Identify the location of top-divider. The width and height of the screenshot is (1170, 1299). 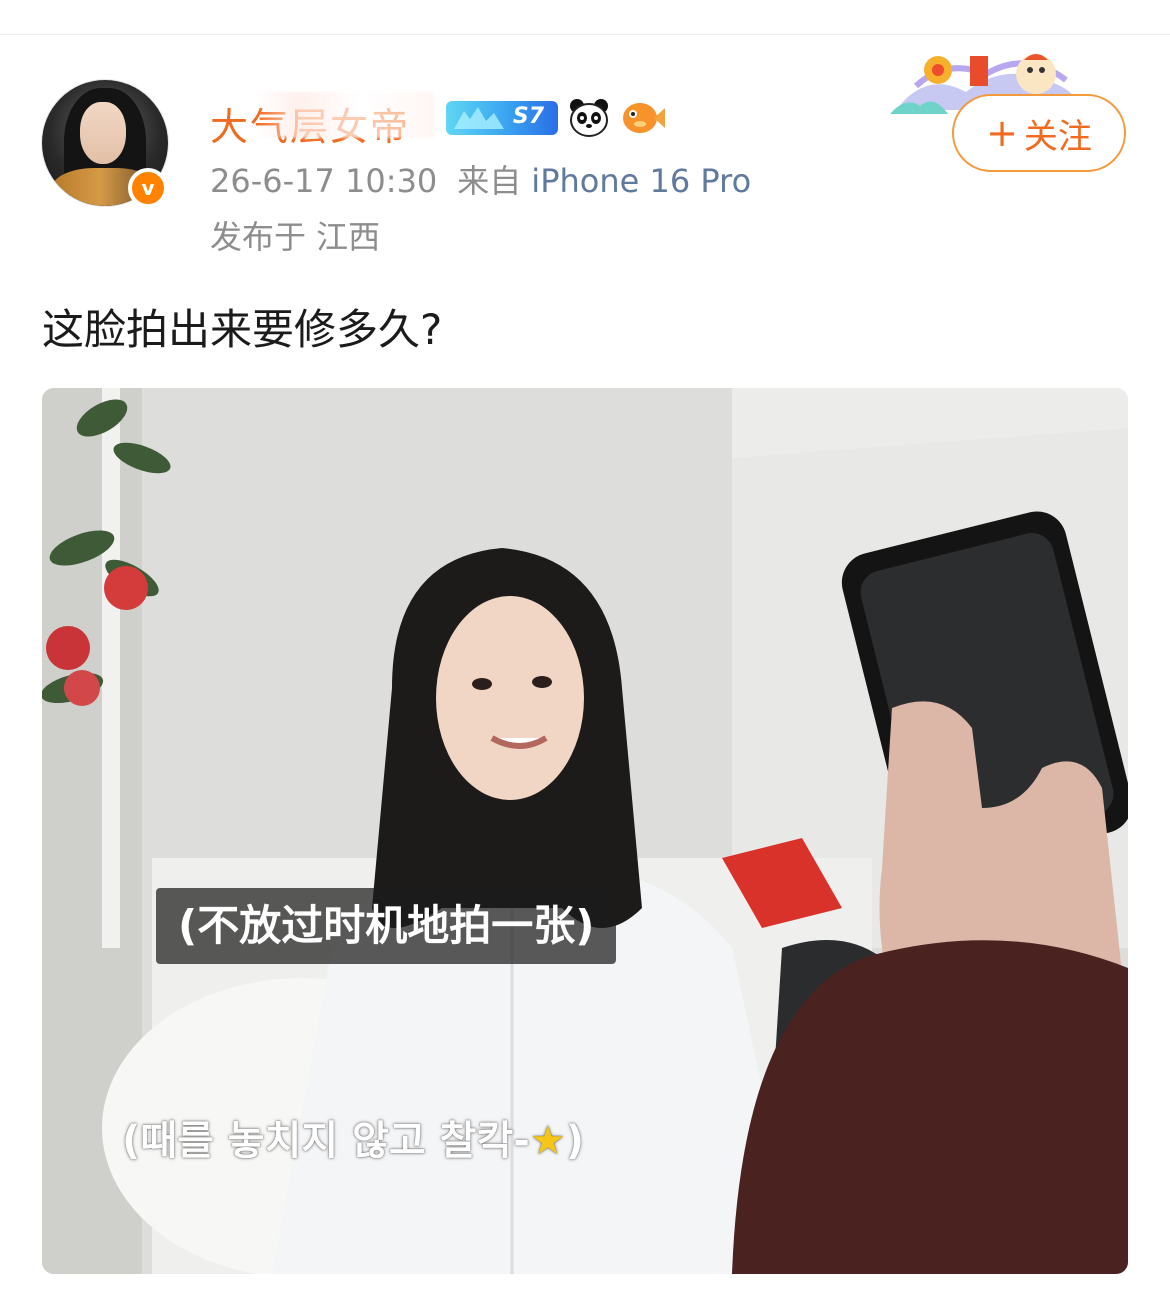
(585, 34).